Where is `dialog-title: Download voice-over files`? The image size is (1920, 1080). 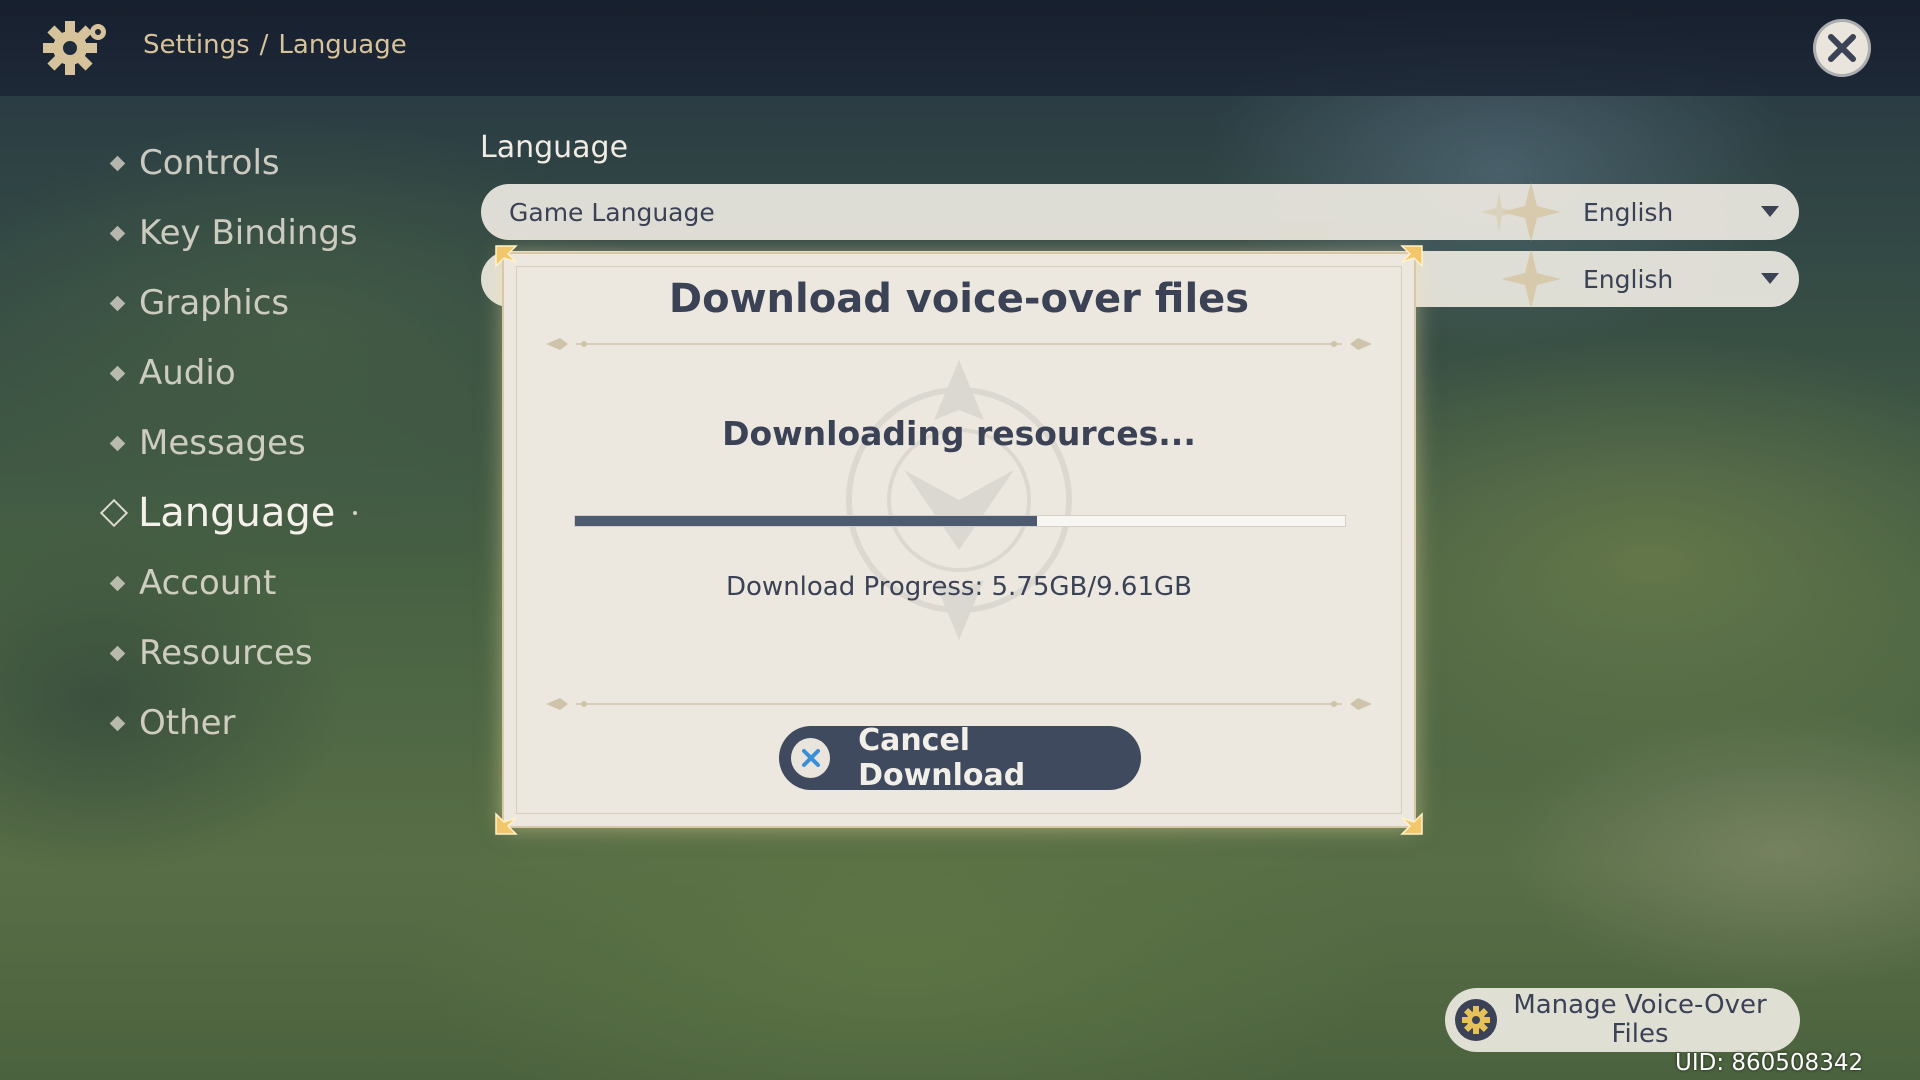 dialog-title: Download voice-over files is located at coordinates (959, 299).